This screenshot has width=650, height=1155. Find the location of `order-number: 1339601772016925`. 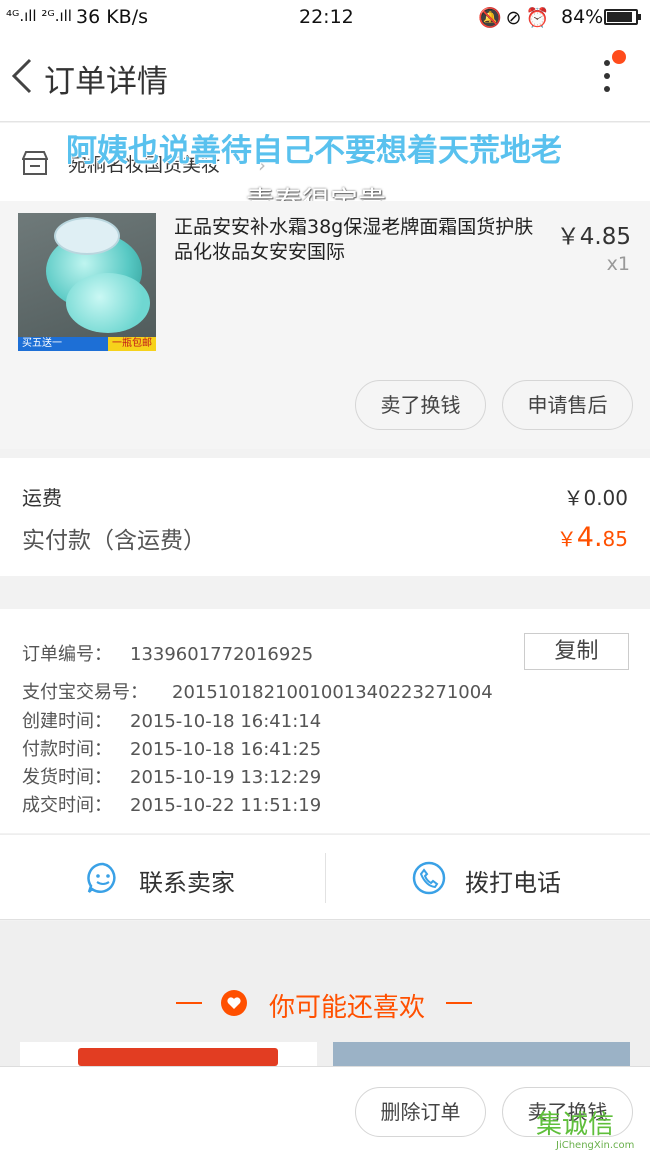

order-number: 1339601772016925 is located at coordinates (222, 654).